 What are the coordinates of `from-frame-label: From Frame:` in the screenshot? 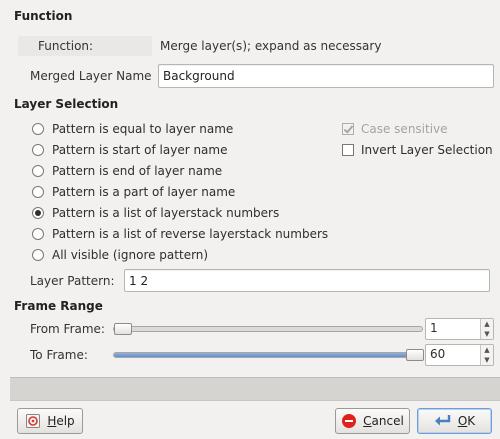 It's located at (67, 329).